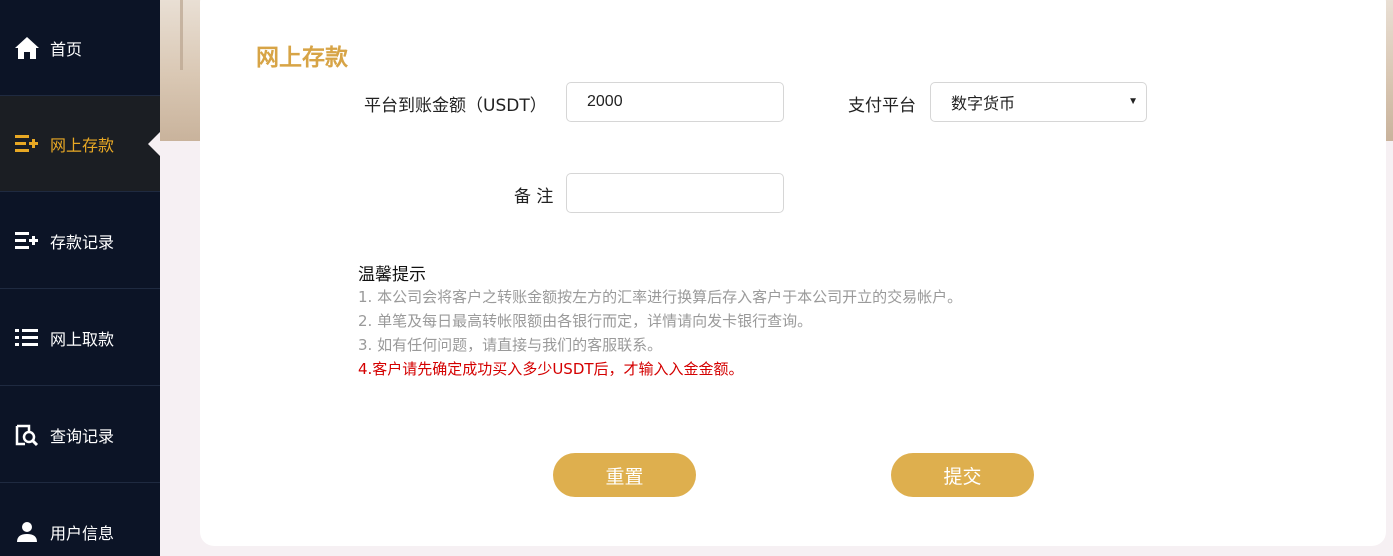 The width and height of the screenshot is (1393, 556). I want to click on amount-label: 平台到账金额（USDT）, so click(455, 106).